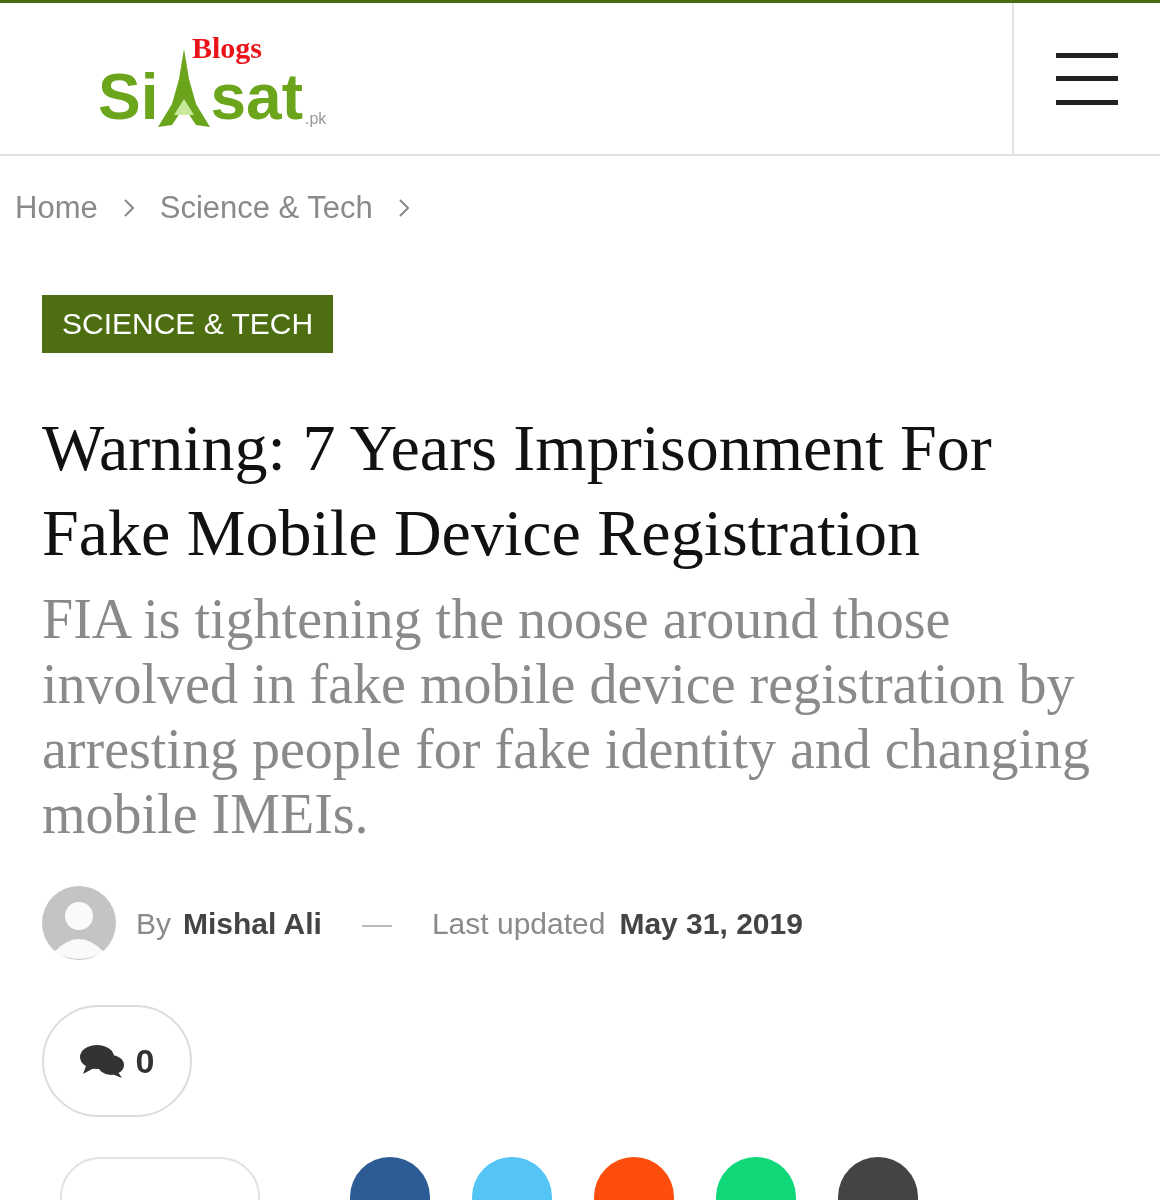 This screenshot has width=1160, height=1200. Describe the element at coordinates (188, 324) in the screenshot. I see `category-badge: SCIENCE & TECH` at that location.